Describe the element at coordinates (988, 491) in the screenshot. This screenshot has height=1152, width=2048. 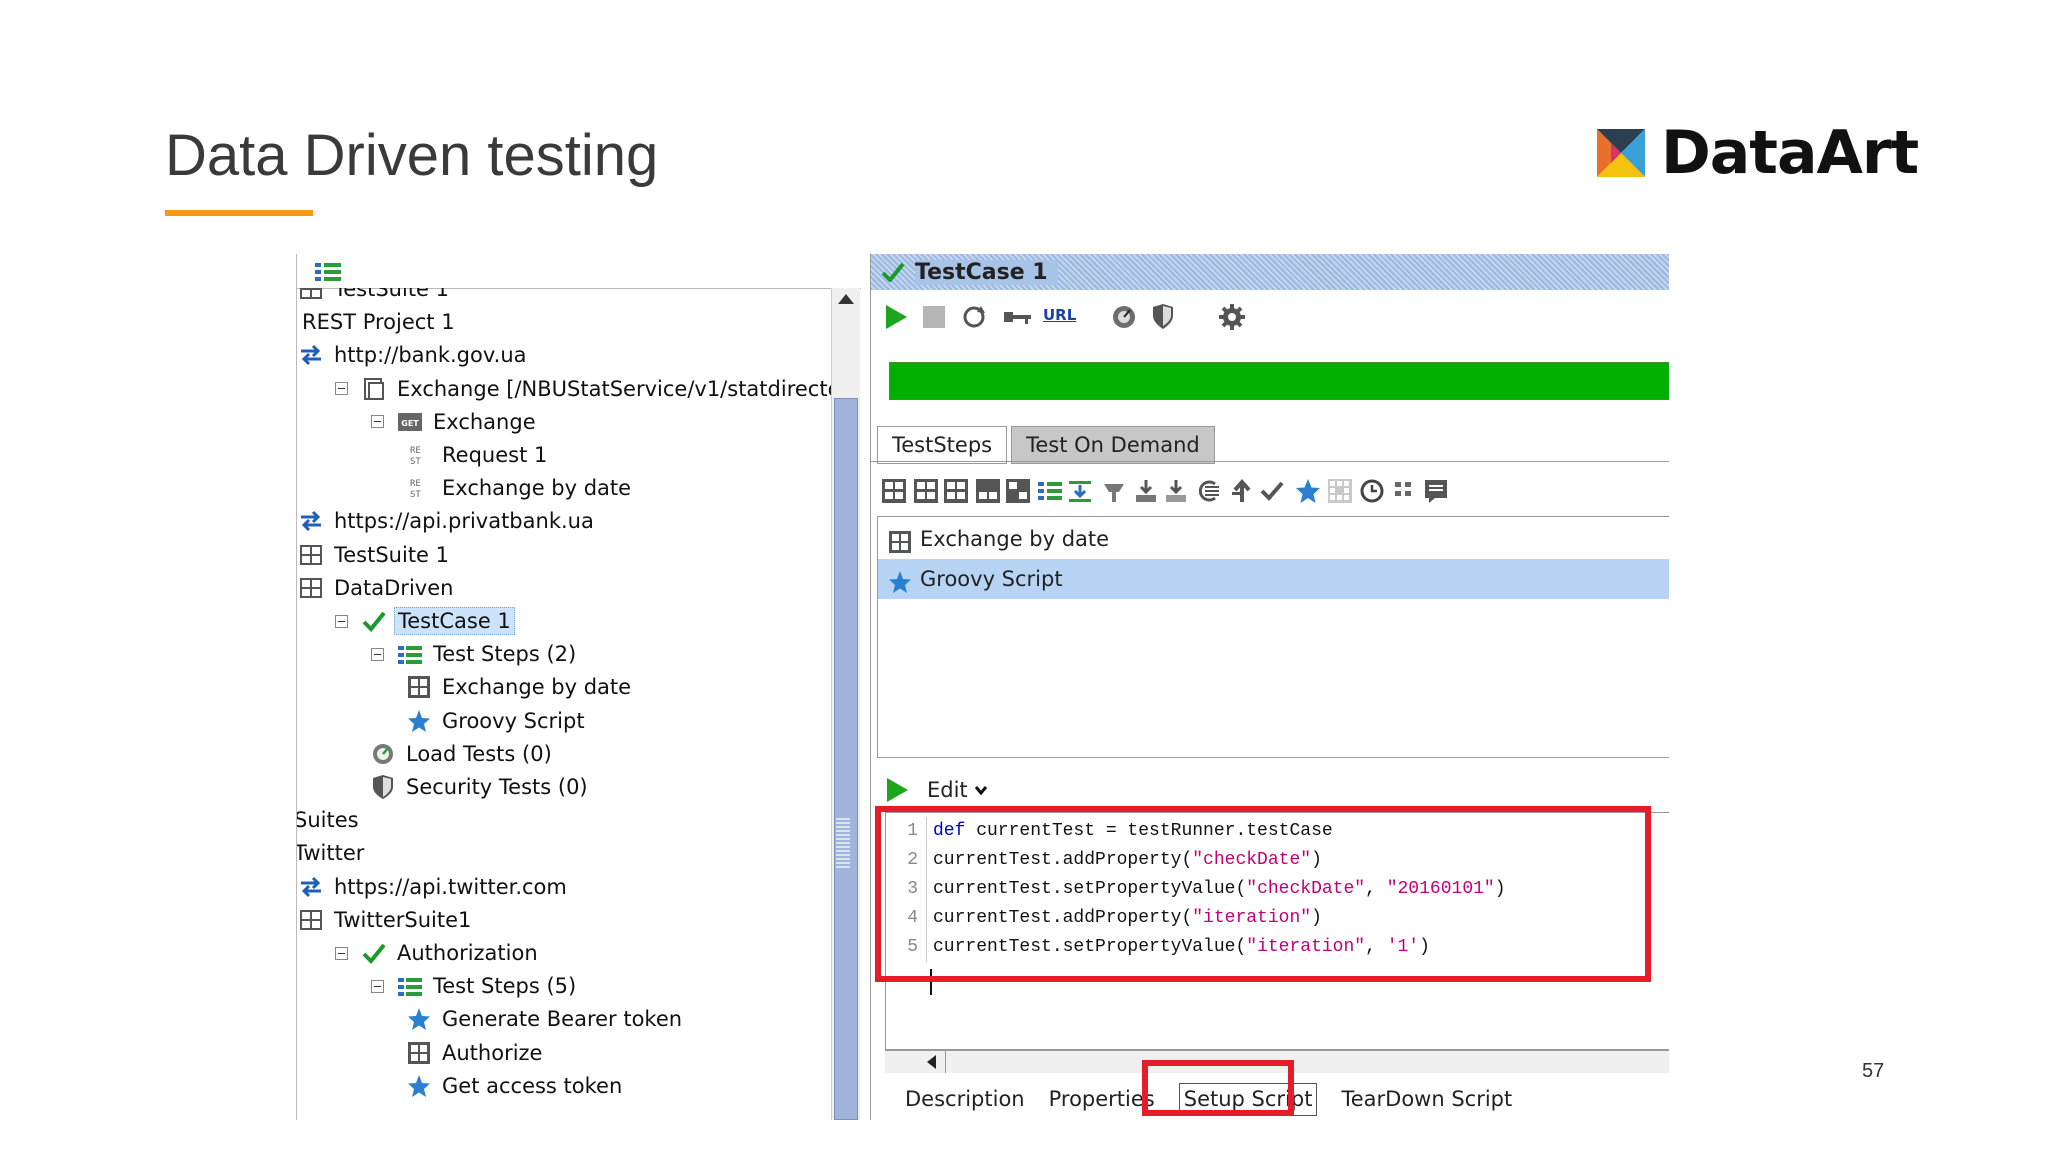
I see `amf-step-icon` at that location.